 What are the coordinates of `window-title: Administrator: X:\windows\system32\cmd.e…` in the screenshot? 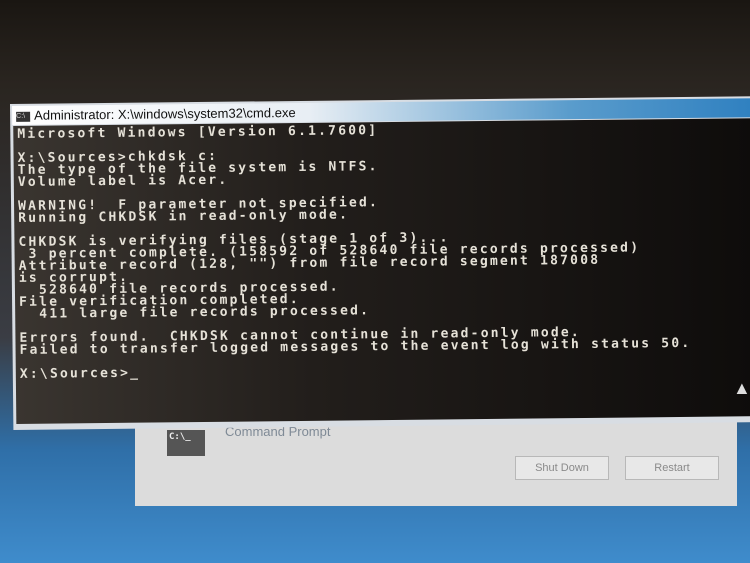 It's located at (165, 114).